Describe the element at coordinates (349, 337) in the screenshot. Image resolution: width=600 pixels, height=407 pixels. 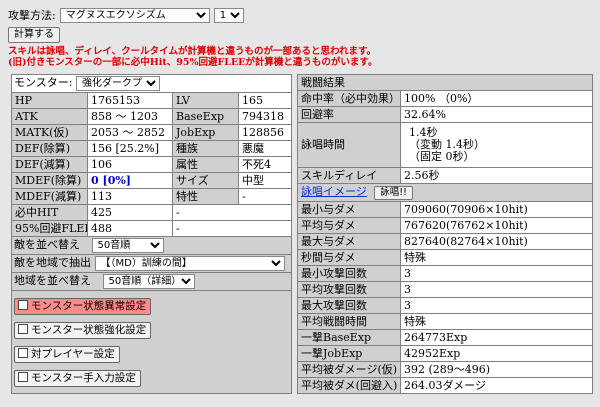
I see `result-label: 一撃BaseExp` at that location.